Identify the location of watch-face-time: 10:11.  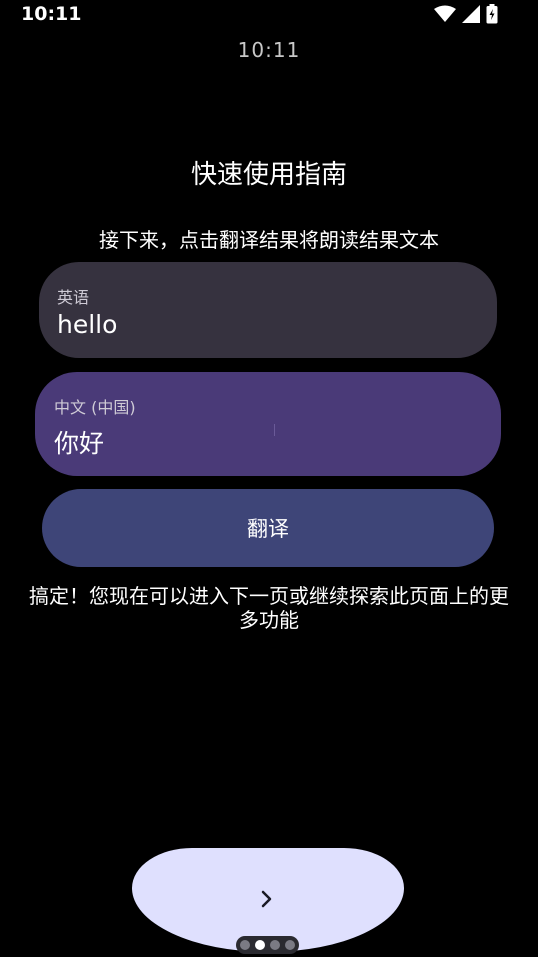
(269, 50).